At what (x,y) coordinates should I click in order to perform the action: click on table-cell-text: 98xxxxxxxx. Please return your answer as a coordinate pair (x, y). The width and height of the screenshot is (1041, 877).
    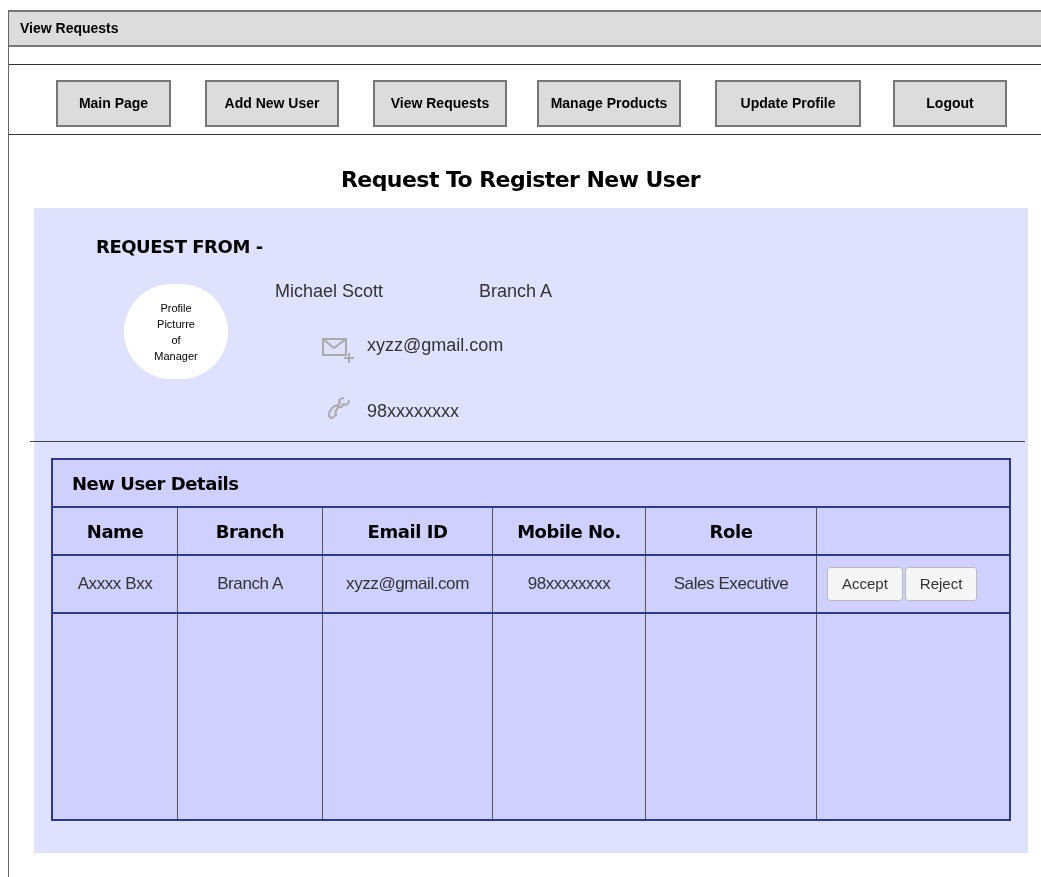
    Looking at the image, I should click on (569, 584).